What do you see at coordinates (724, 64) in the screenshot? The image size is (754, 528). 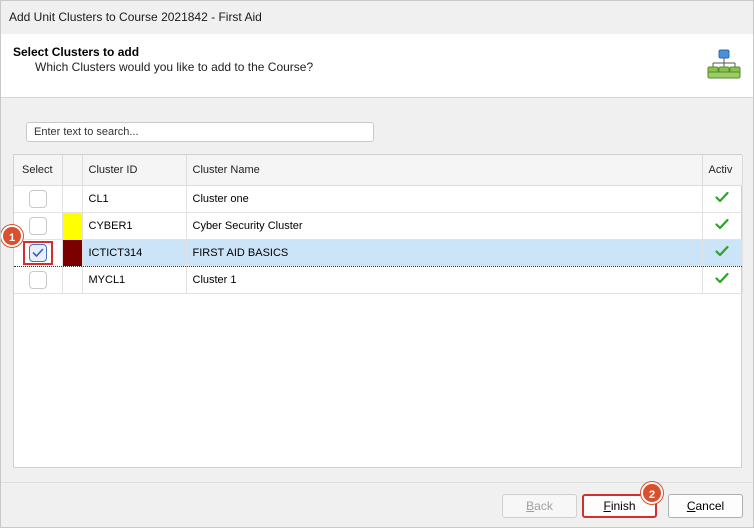 I see `hierarchy-icon` at bounding box center [724, 64].